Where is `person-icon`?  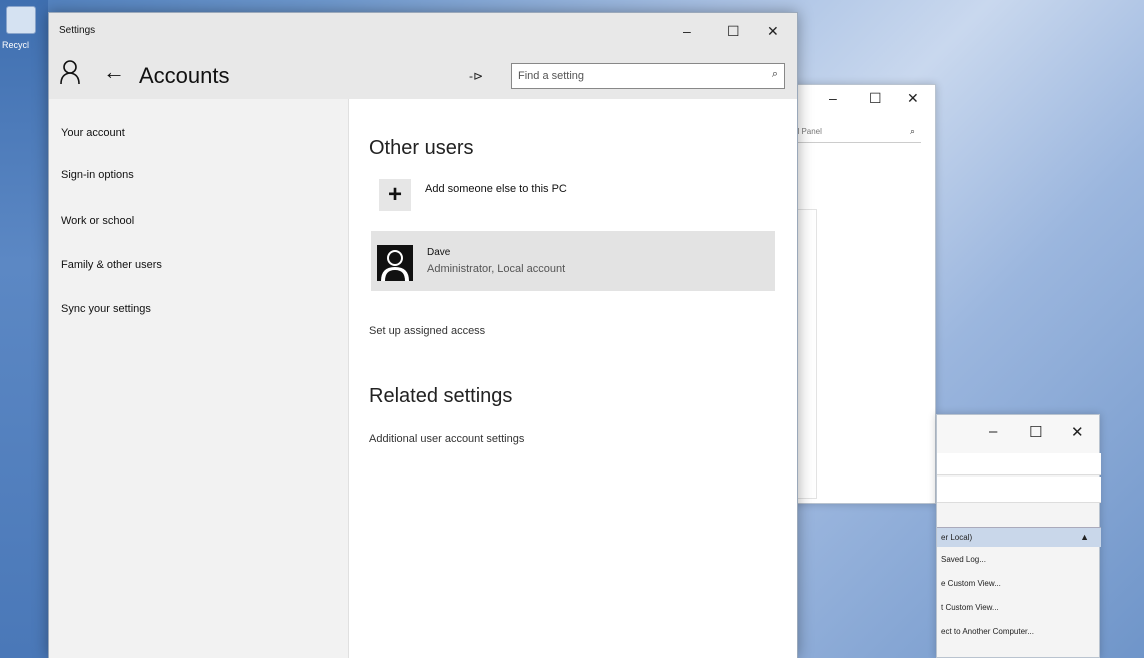 person-icon is located at coordinates (70, 72).